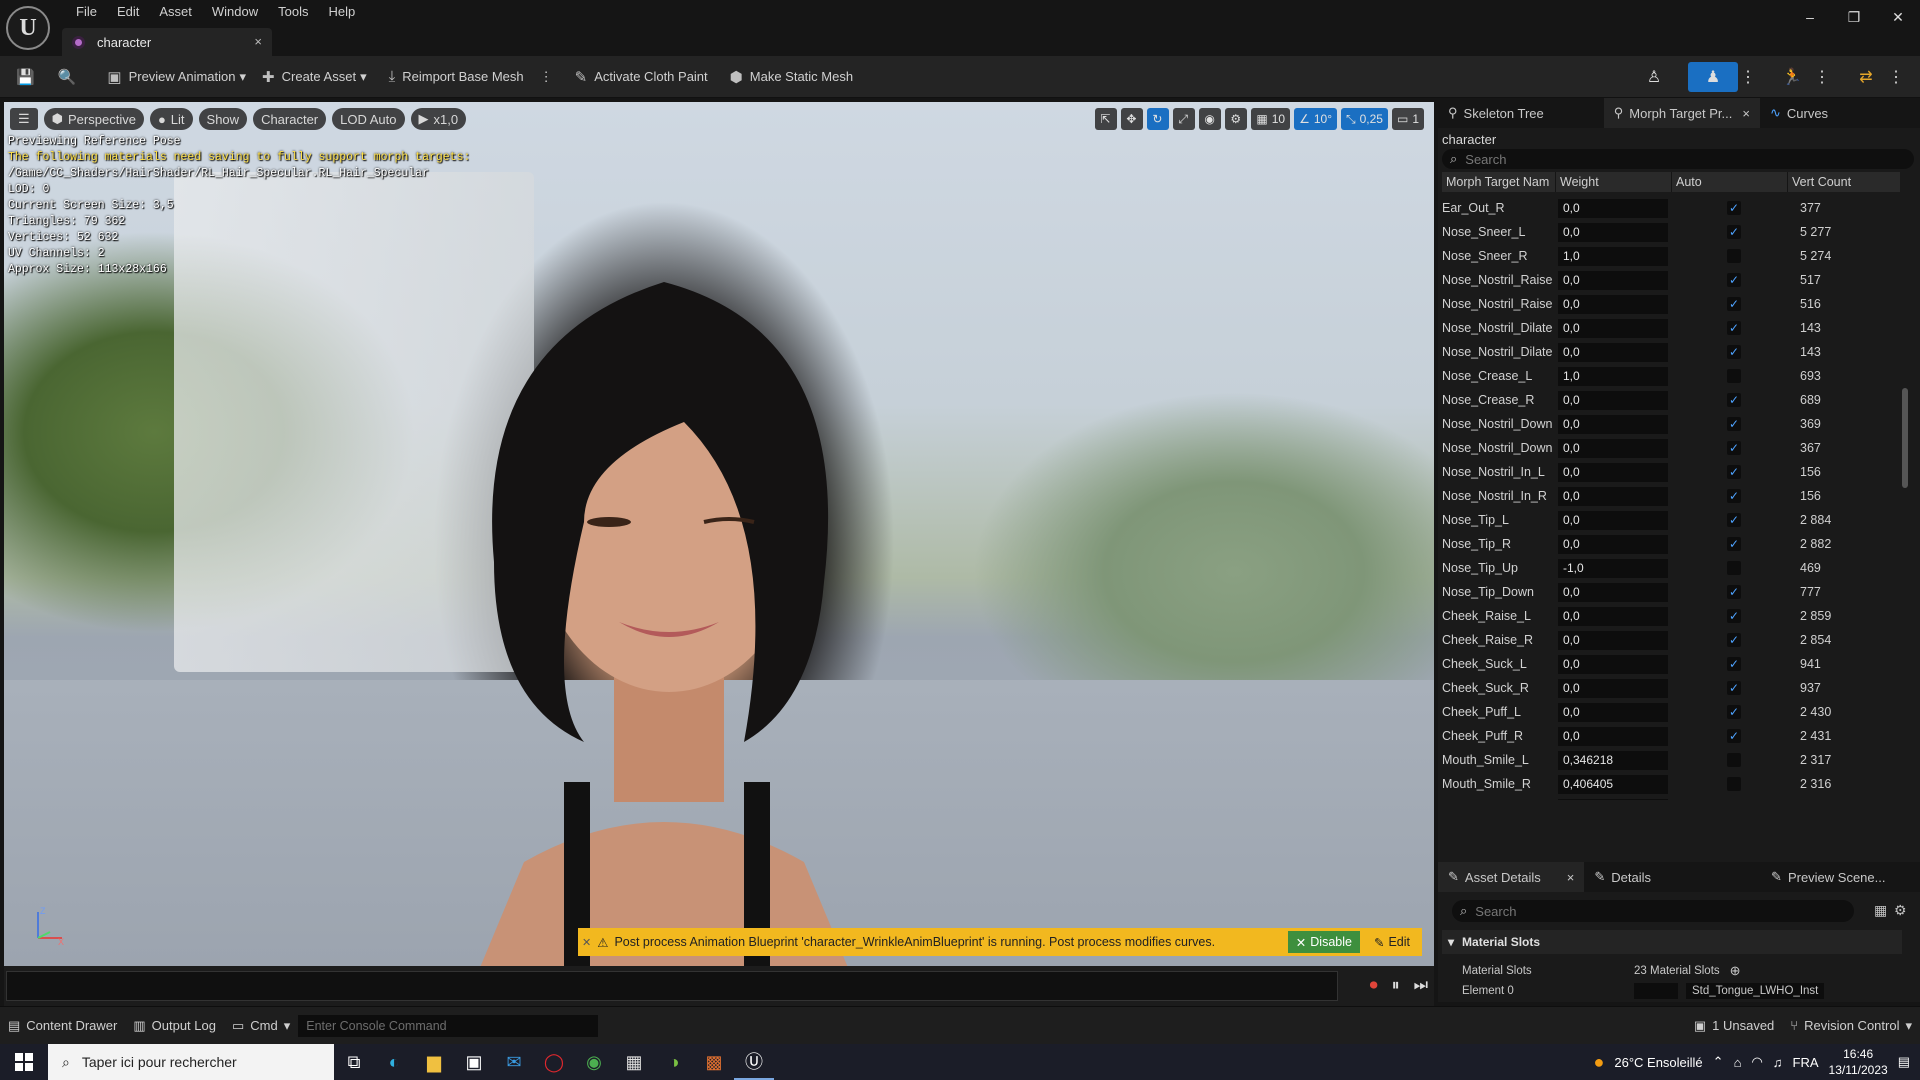 The height and width of the screenshot is (1080, 1920). What do you see at coordinates (235, 12) in the screenshot?
I see `menu-window: Window` at bounding box center [235, 12].